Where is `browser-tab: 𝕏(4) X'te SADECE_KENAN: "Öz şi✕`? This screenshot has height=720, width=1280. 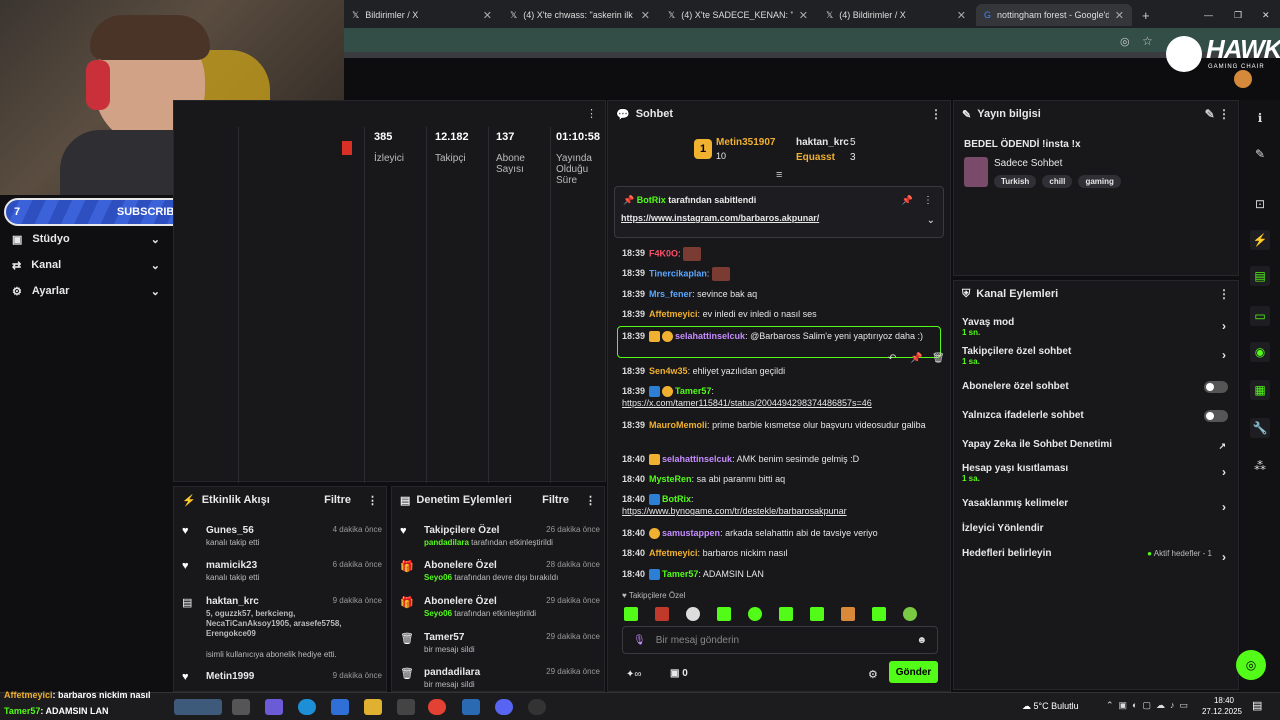 browser-tab: 𝕏(4) X'te SADECE_KENAN: "Öz şi✕ is located at coordinates (738, 15).